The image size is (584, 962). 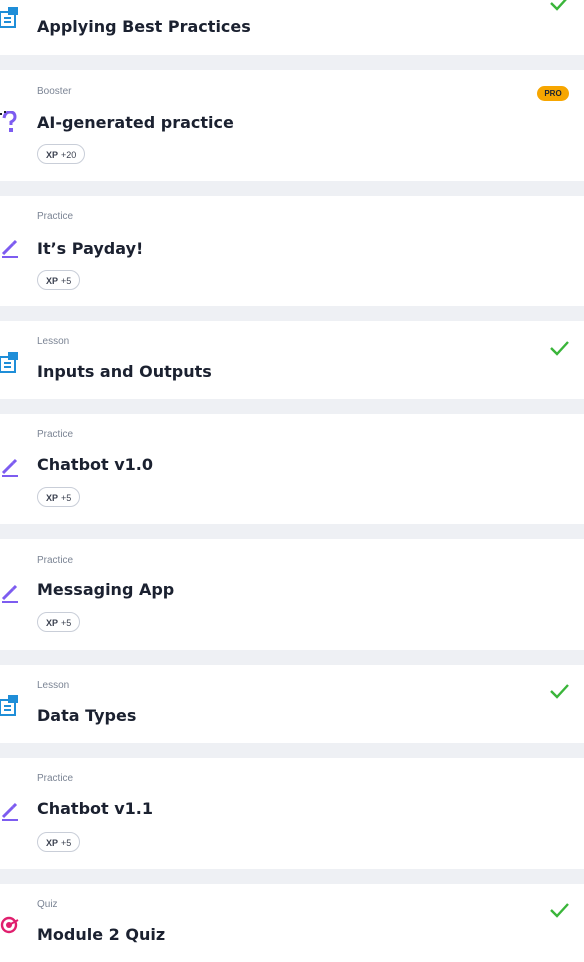 I want to click on xp-badge: XP +20, so click(x=61, y=154).